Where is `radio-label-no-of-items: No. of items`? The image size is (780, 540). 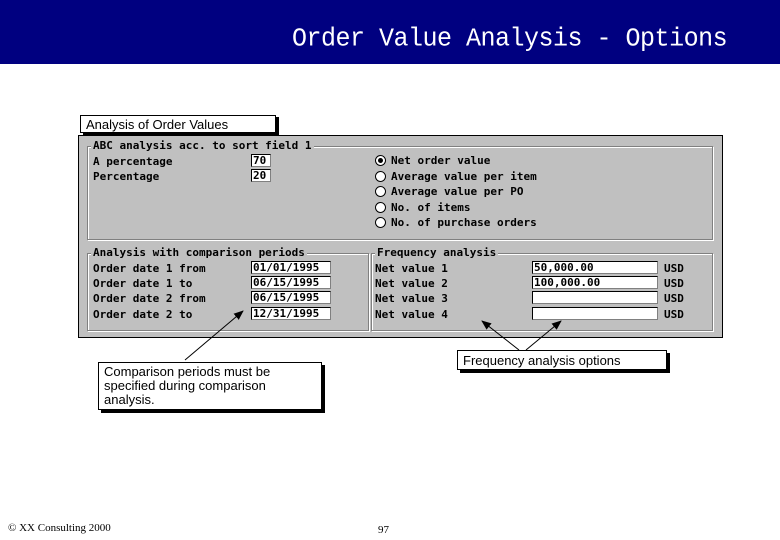 radio-label-no-of-items: No. of items is located at coordinates (431, 207).